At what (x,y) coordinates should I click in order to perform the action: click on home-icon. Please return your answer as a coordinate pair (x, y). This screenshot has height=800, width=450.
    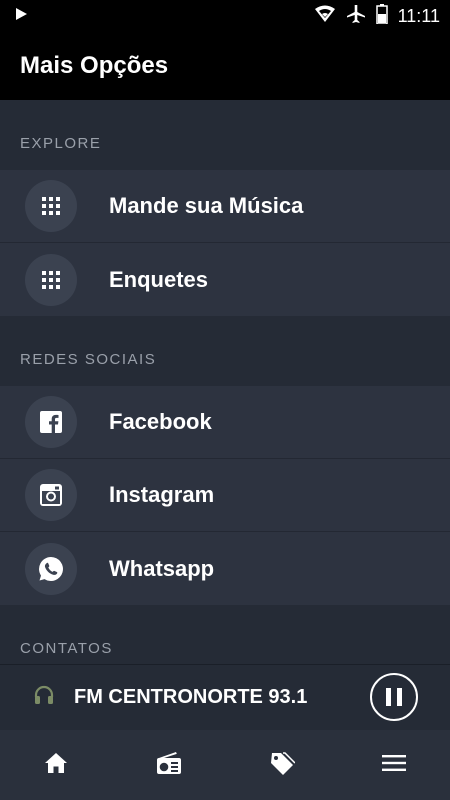
    Looking at the image, I should click on (56, 765).